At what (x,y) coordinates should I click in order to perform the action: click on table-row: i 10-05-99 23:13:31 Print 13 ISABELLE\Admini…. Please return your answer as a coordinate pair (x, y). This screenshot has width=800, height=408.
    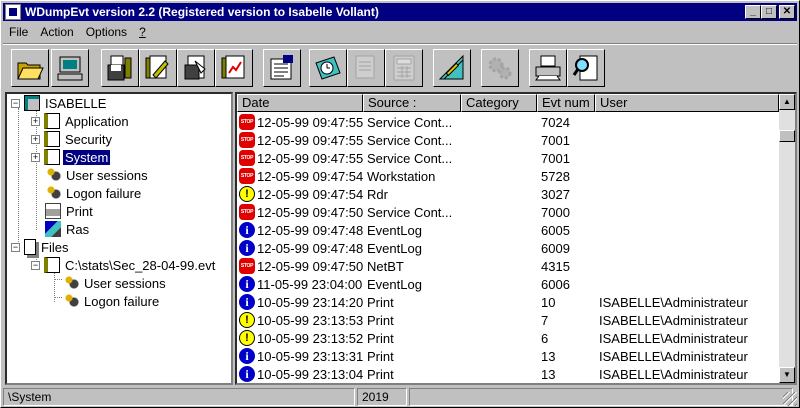
    Looking at the image, I should click on (507, 356).